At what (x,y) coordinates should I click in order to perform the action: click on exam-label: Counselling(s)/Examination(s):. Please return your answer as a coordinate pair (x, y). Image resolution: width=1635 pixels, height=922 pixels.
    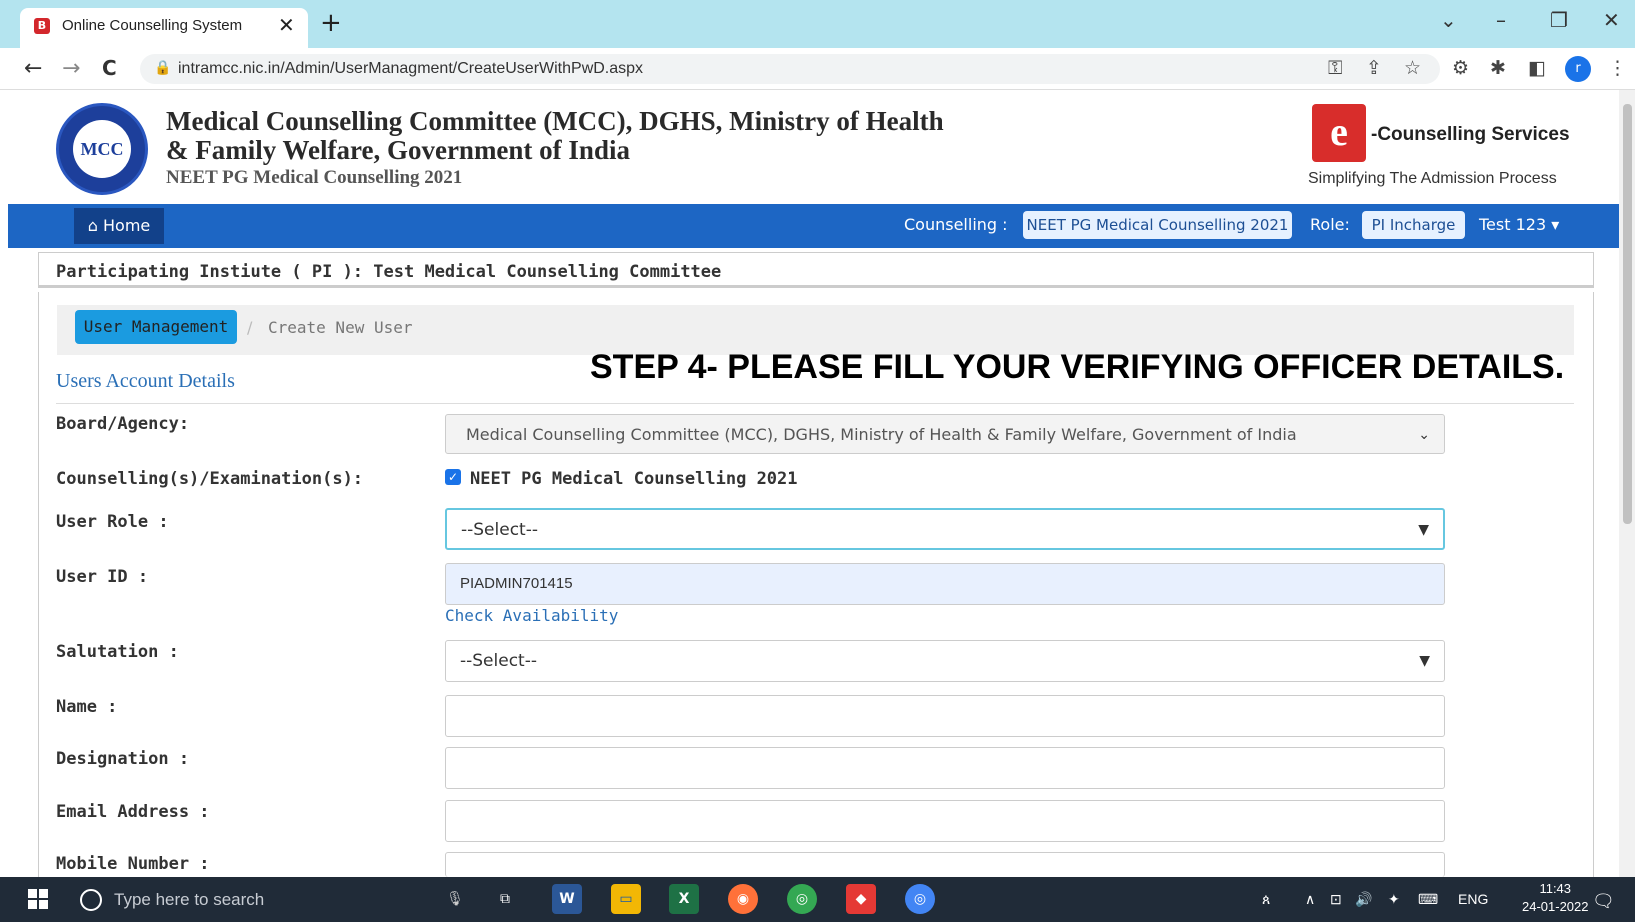
    Looking at the image, I should click on (210, 479).